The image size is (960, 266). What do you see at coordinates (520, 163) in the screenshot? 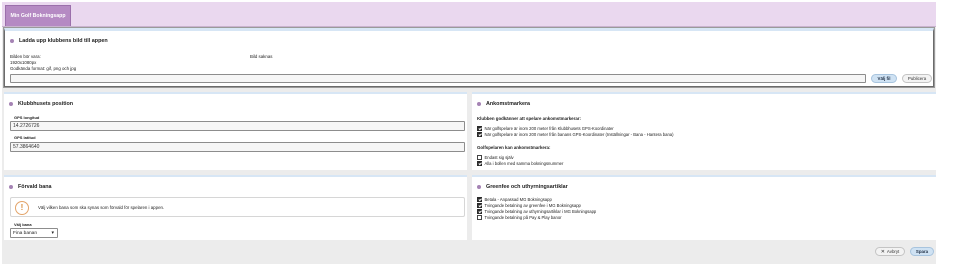
I see `golfer-option-group: Alla i bollen med samma bokningsnummer` at bounding box center [520, 163].